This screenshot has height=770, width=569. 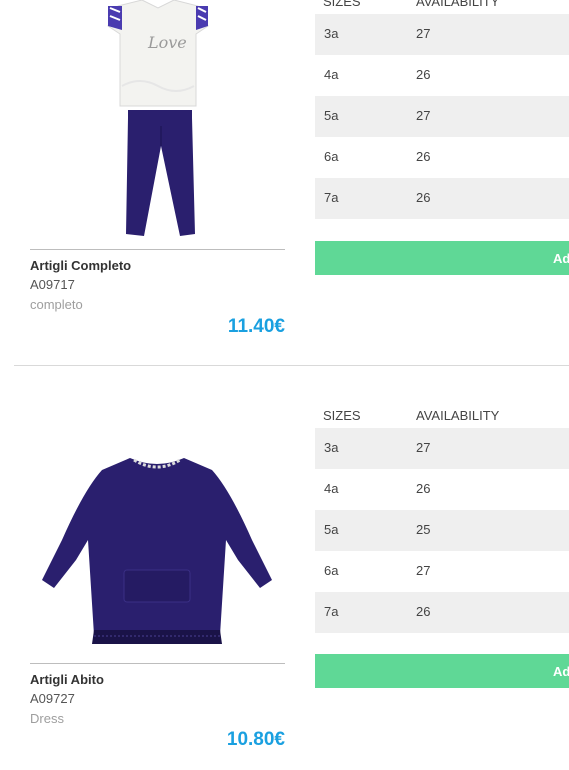 I want to click on leggings-illustration, so click(x=160, y=173).